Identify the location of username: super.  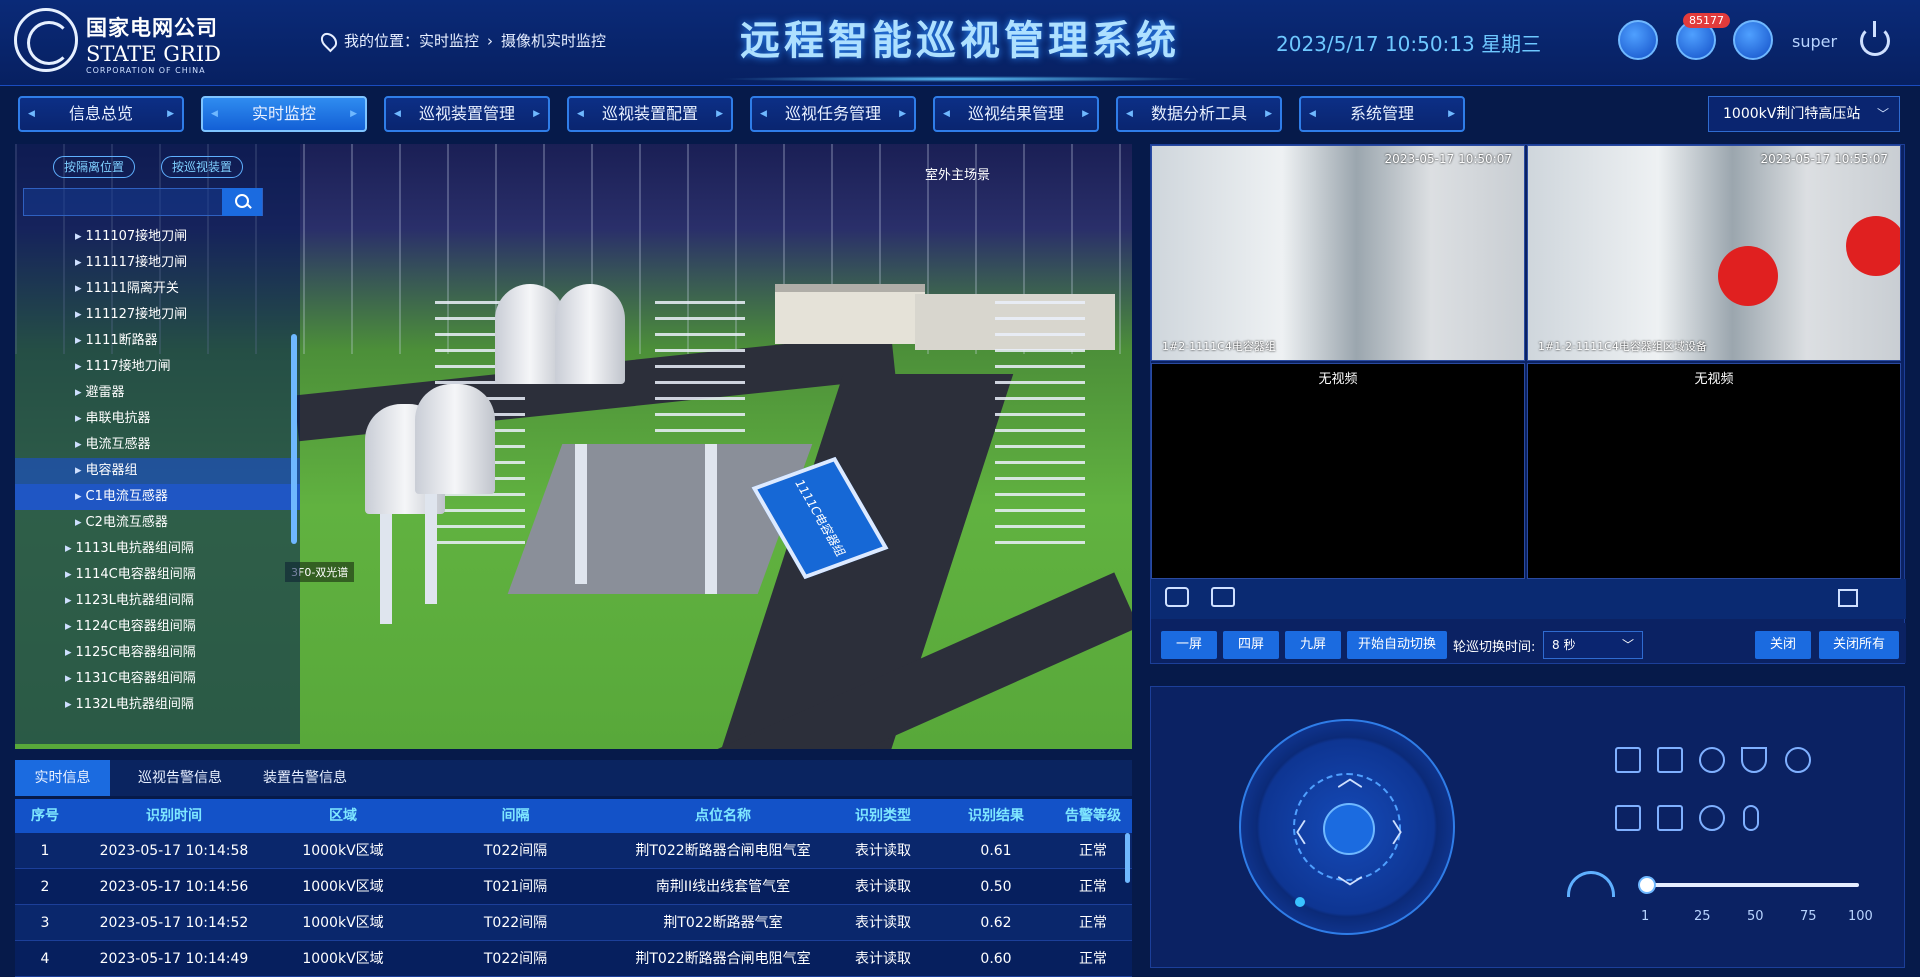
(1814, 41).